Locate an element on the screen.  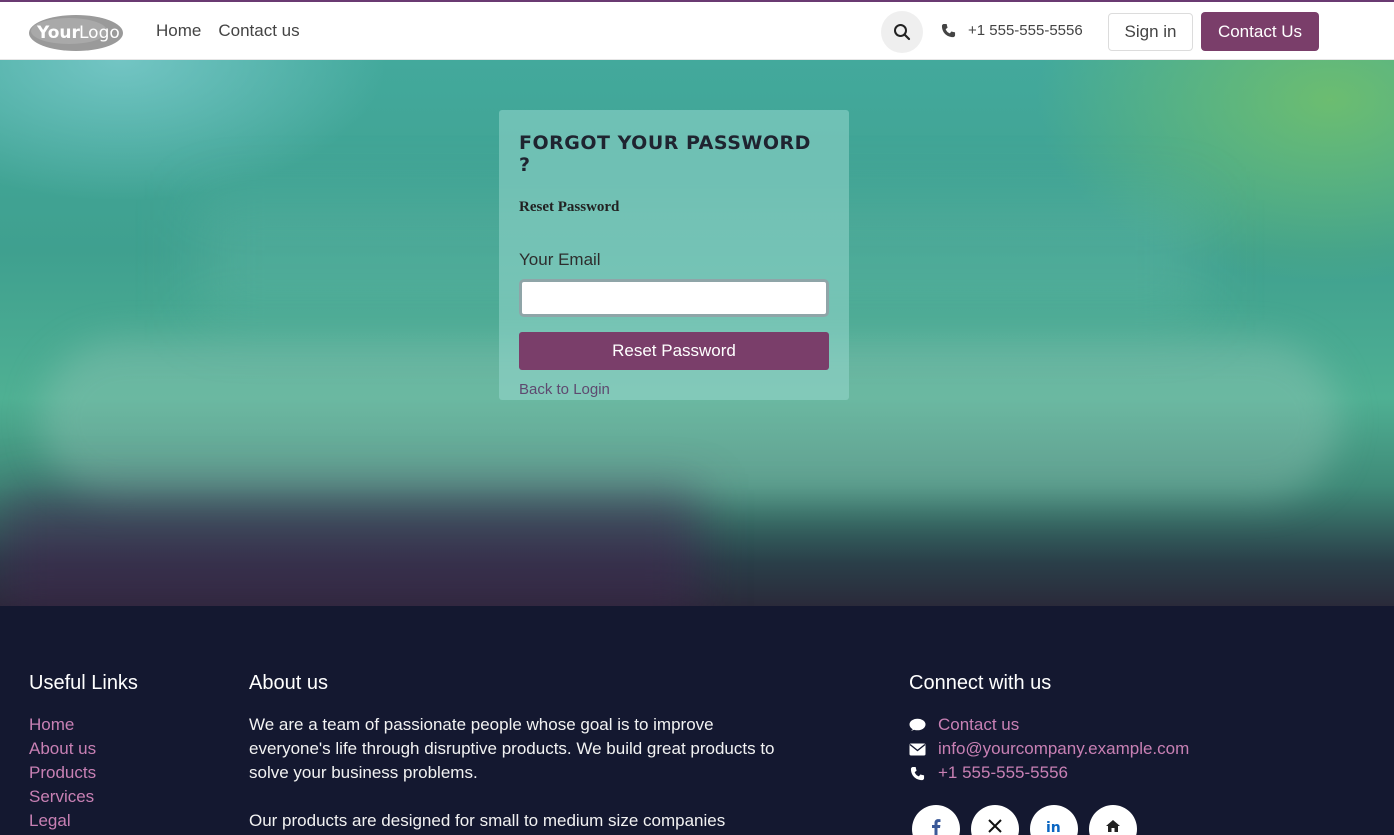
svg-text: Your is located at coordinates (58, 33).